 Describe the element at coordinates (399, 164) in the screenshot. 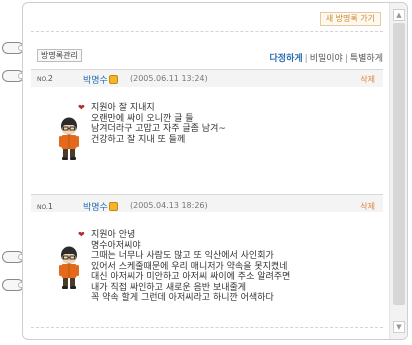

I see `scroll-thumb` at that location.